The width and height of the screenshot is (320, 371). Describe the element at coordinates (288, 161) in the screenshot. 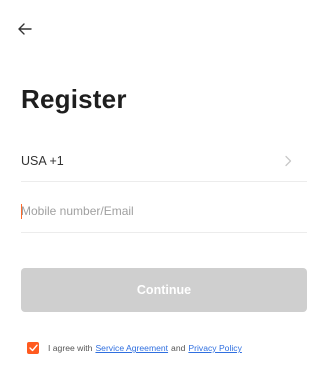

I see `chevron-right-icon` at that location.